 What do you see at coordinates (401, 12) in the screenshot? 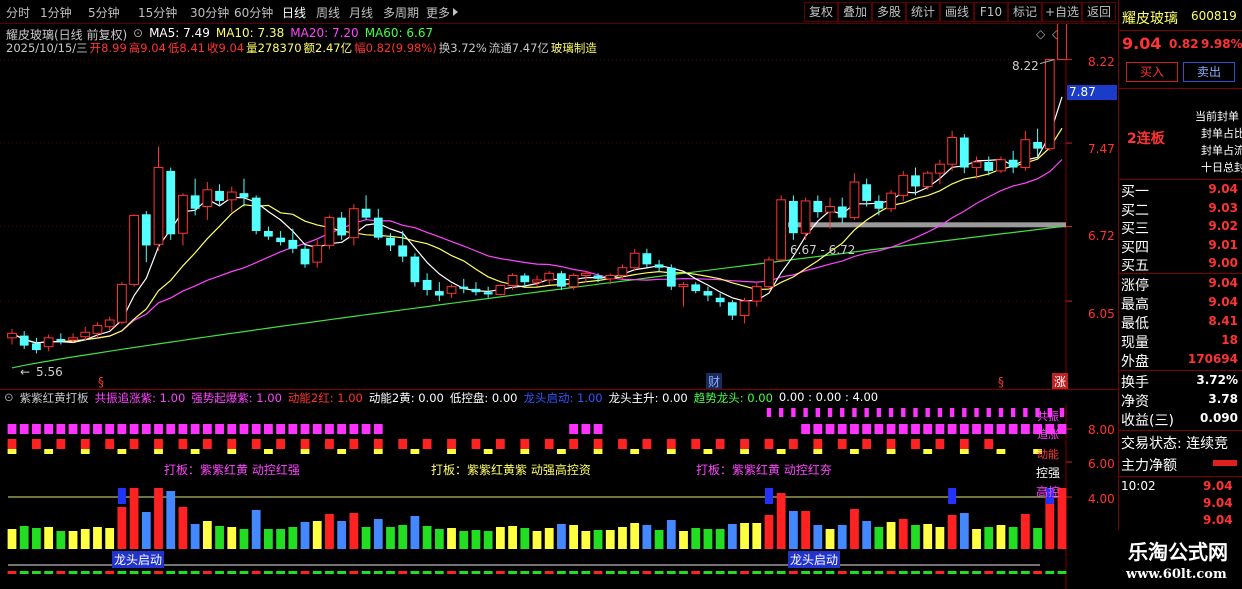
I see `period-multi: 多周期` at bounding box center [401, 12].